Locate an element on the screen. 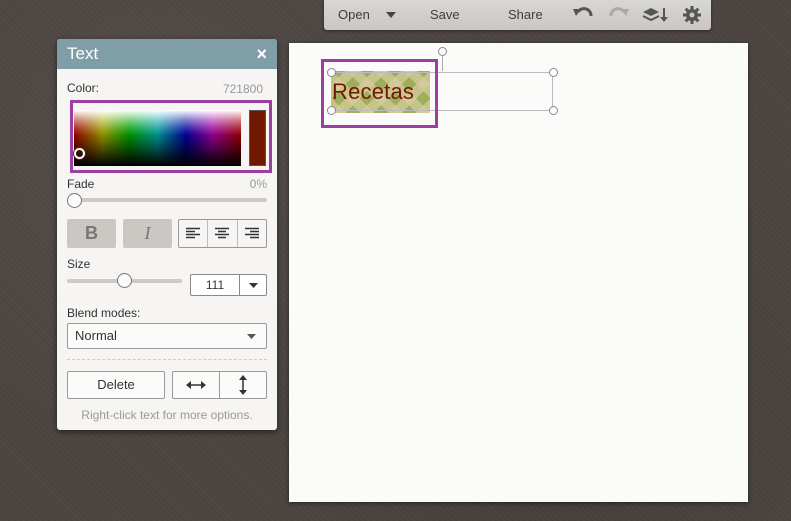 The width and height of the screenshot is (791, 521). align-left-icon is located at coordinates (193, 233).